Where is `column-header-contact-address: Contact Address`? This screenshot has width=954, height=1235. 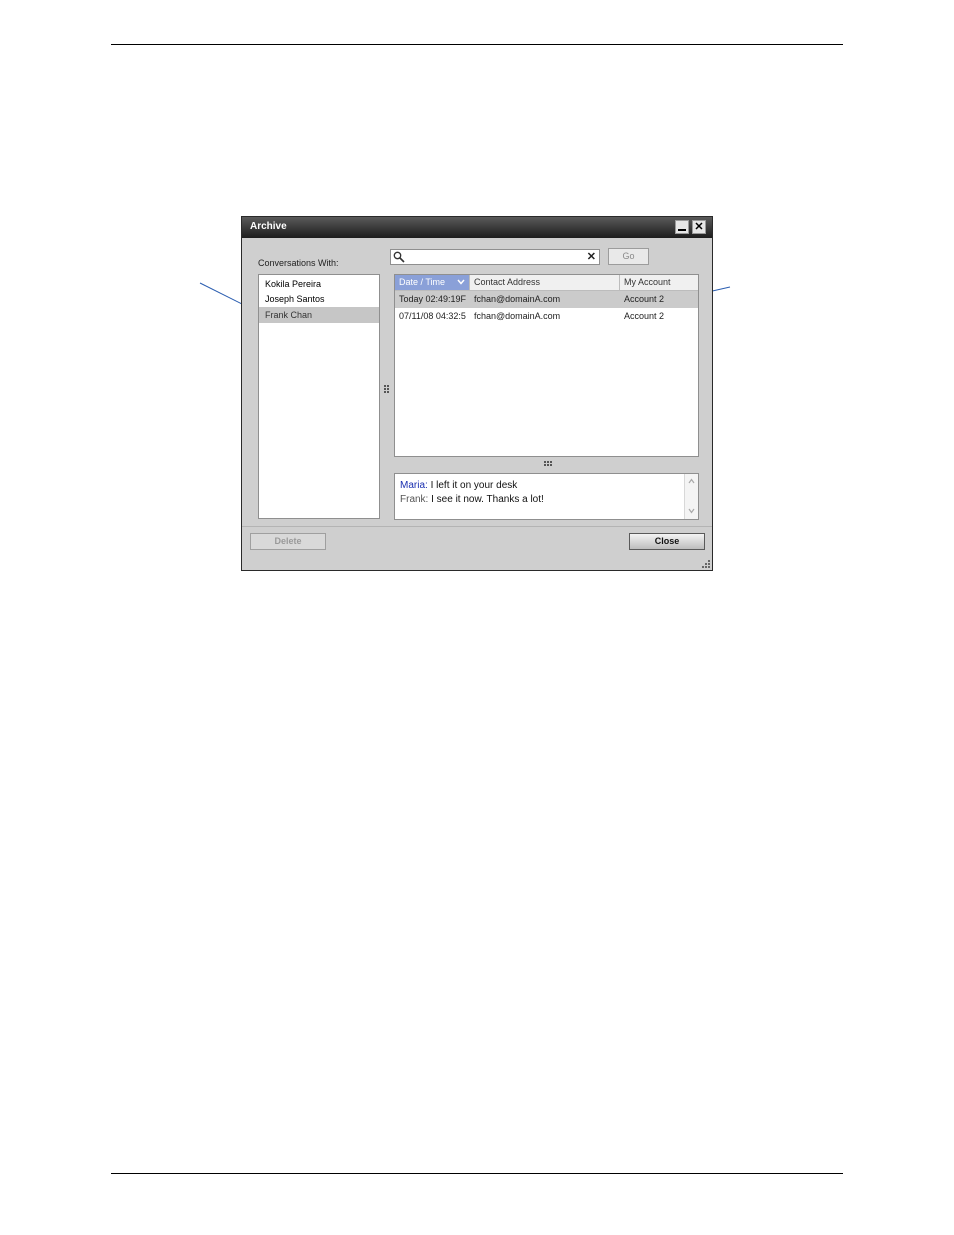 column-header-contact-address: Contact Address is located at coordinates (545, 282).